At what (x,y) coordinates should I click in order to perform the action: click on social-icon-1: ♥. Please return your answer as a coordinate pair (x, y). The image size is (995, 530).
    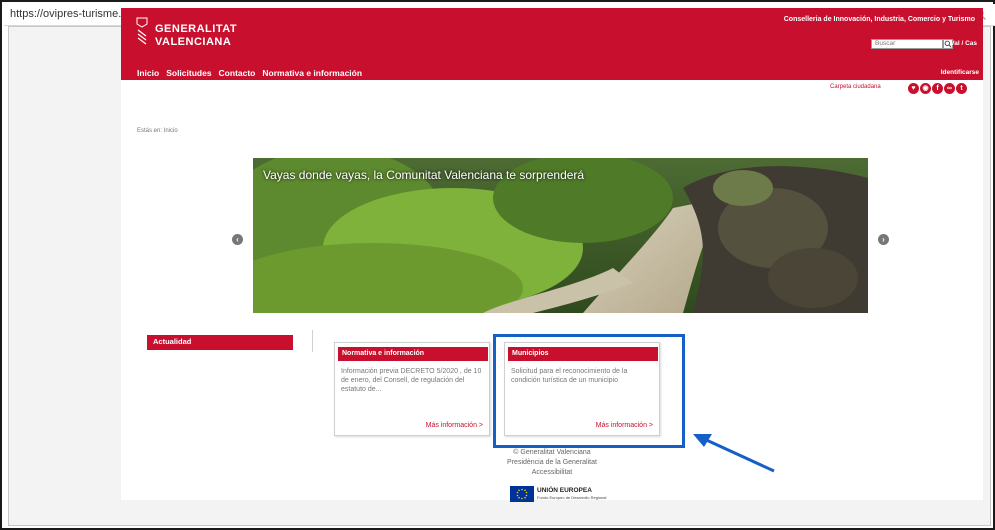
    Looking at the image, I should click on (913, 88).